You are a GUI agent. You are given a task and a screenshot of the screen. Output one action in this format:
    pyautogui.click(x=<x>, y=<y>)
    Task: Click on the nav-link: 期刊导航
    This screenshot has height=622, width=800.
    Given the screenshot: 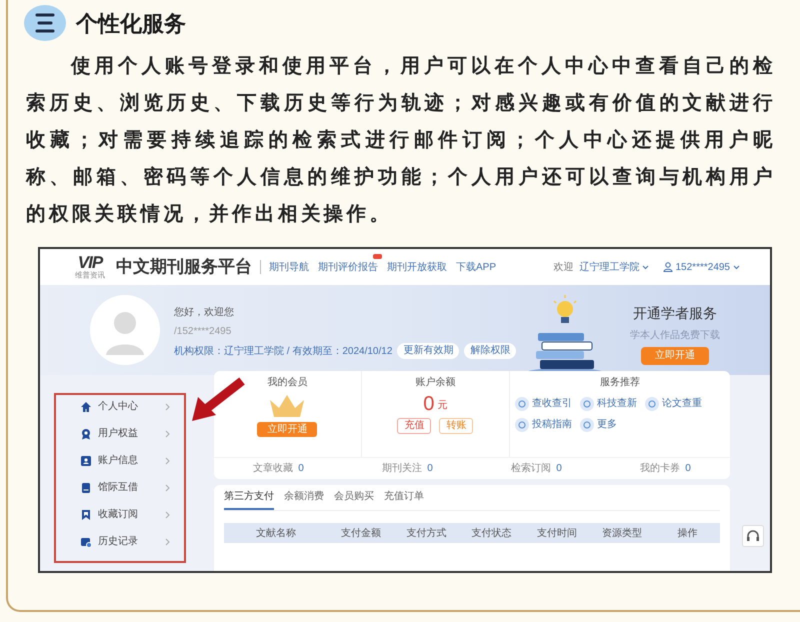 What is the action you would take?
    pyautogui.click(x=289, y=267)
    